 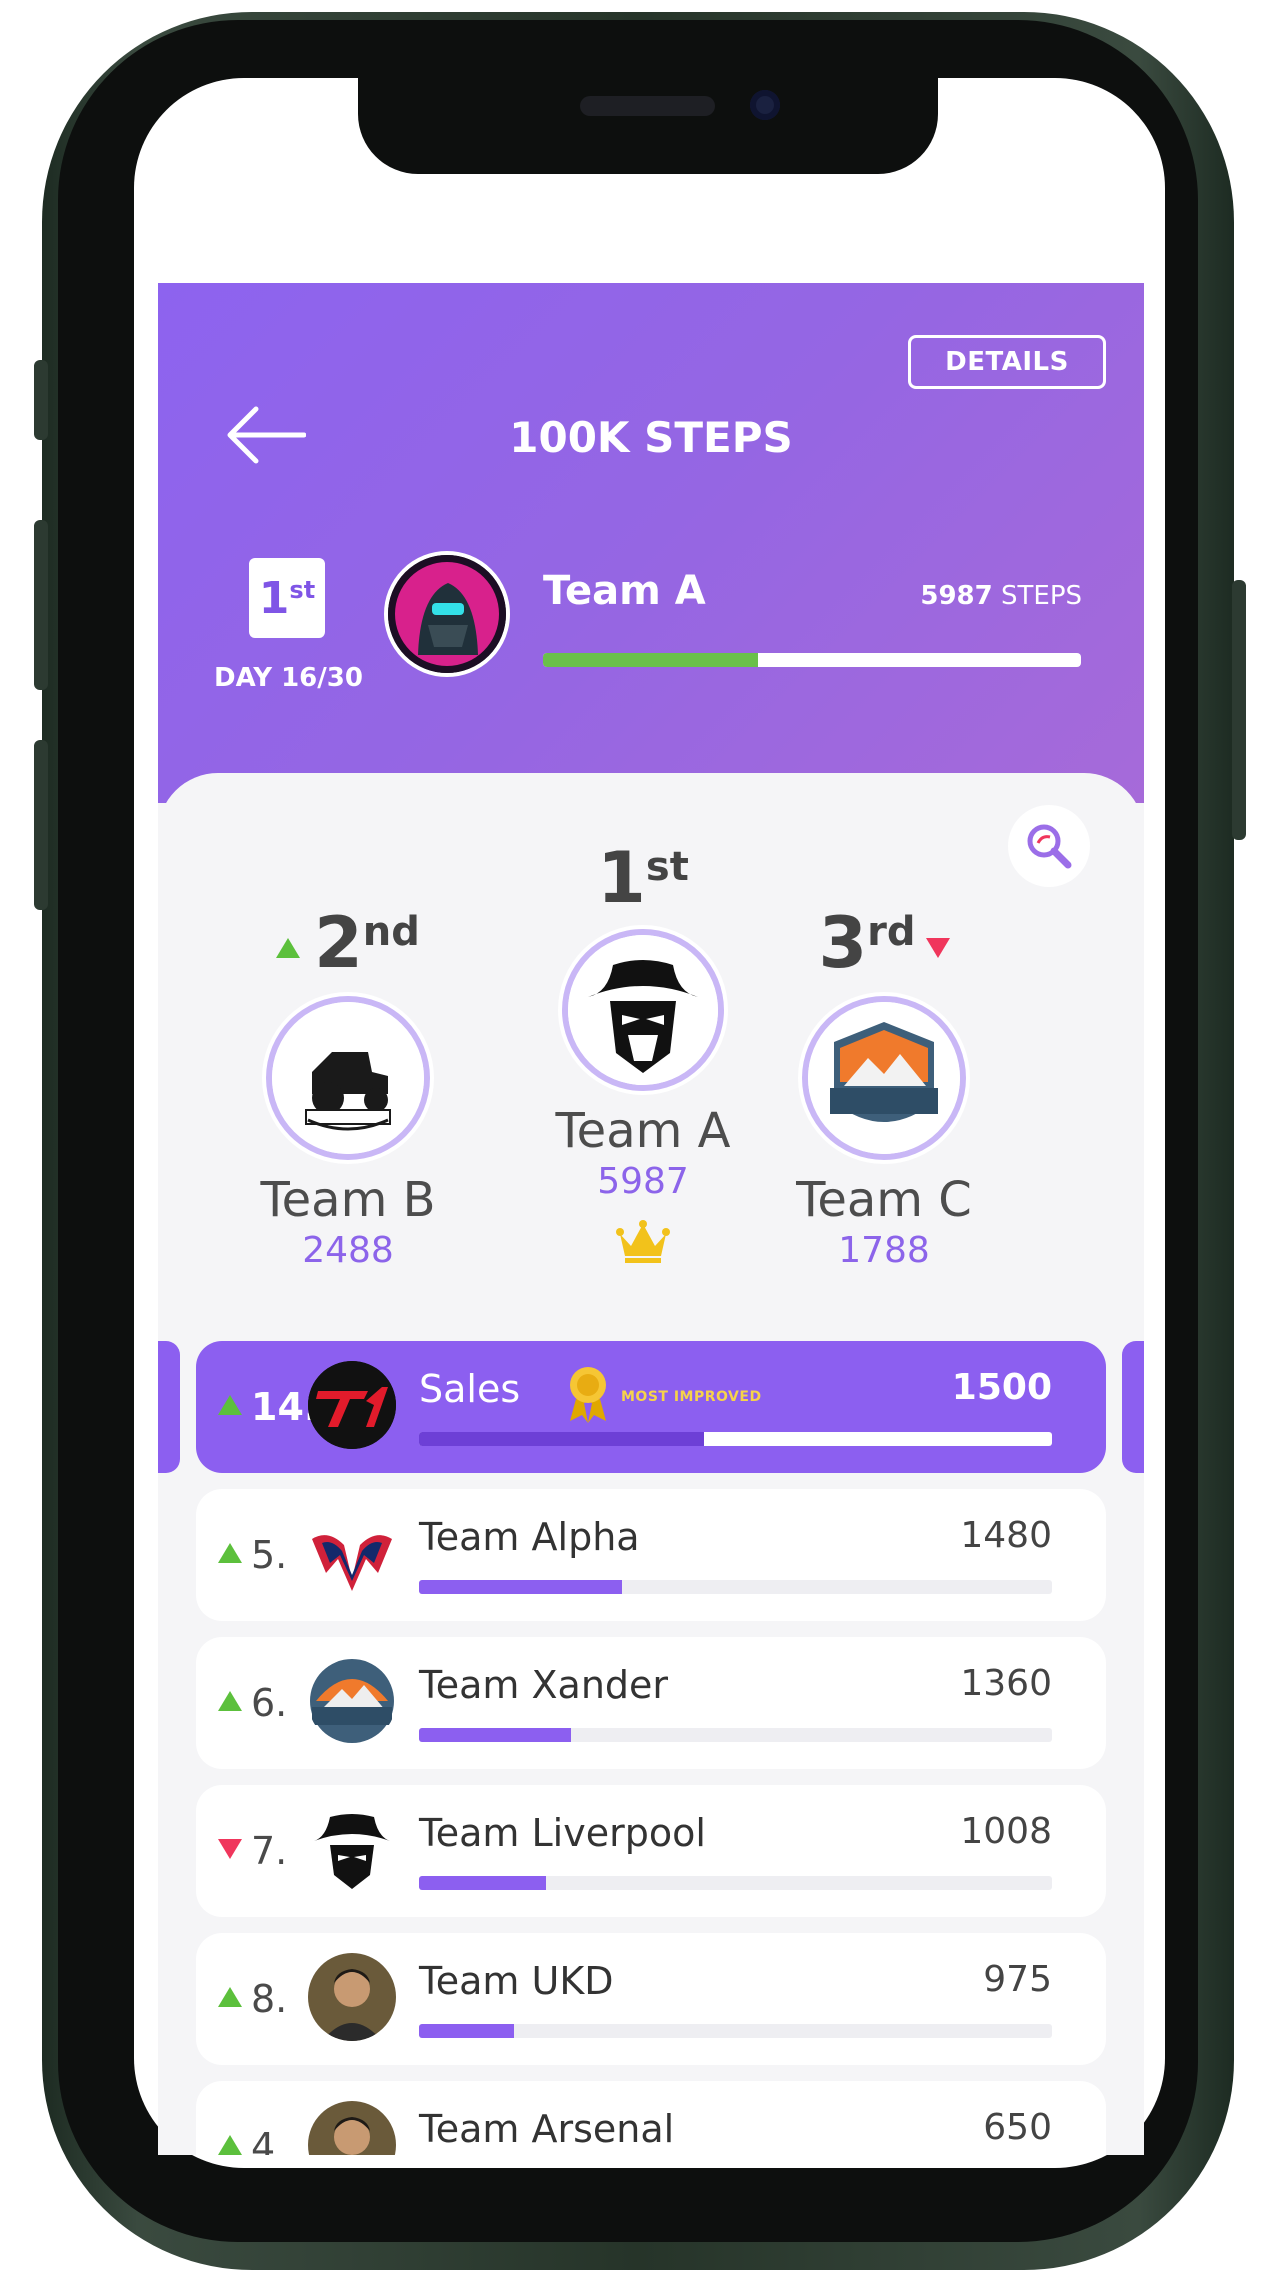 I want to click on my-steps-unit: STEPS, so click(x=1041, y=596).